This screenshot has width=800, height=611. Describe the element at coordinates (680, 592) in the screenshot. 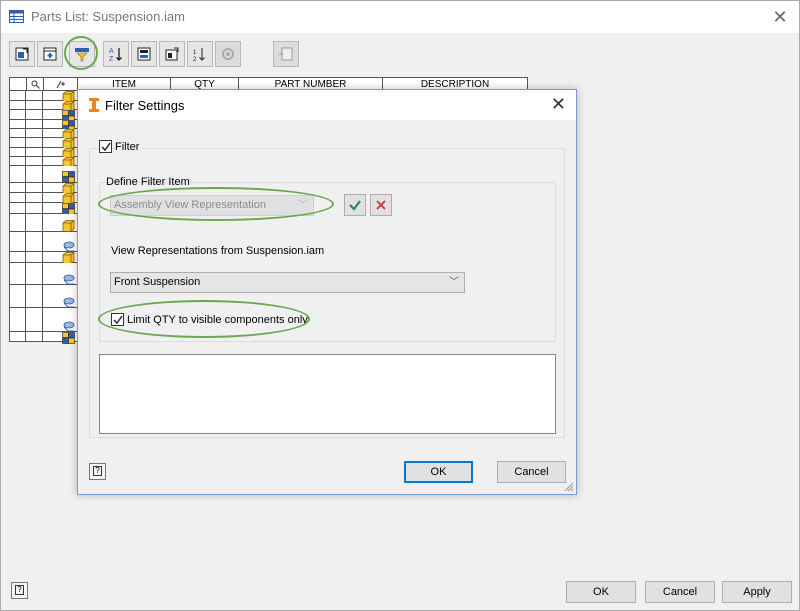

I see `cancel-button: Cancel` at that location.